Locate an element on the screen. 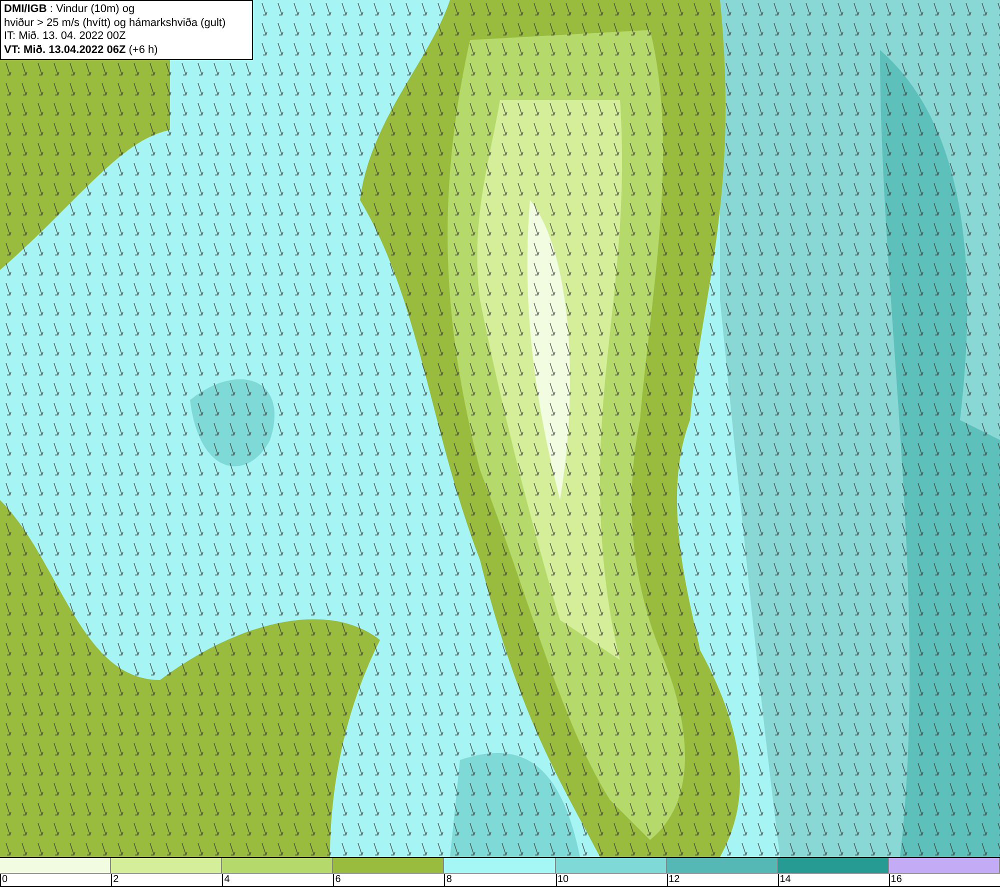 Image resolution: width=1000 pixels, height=887 pixels. scale-label: 16 is located at coordinates (895, 880).